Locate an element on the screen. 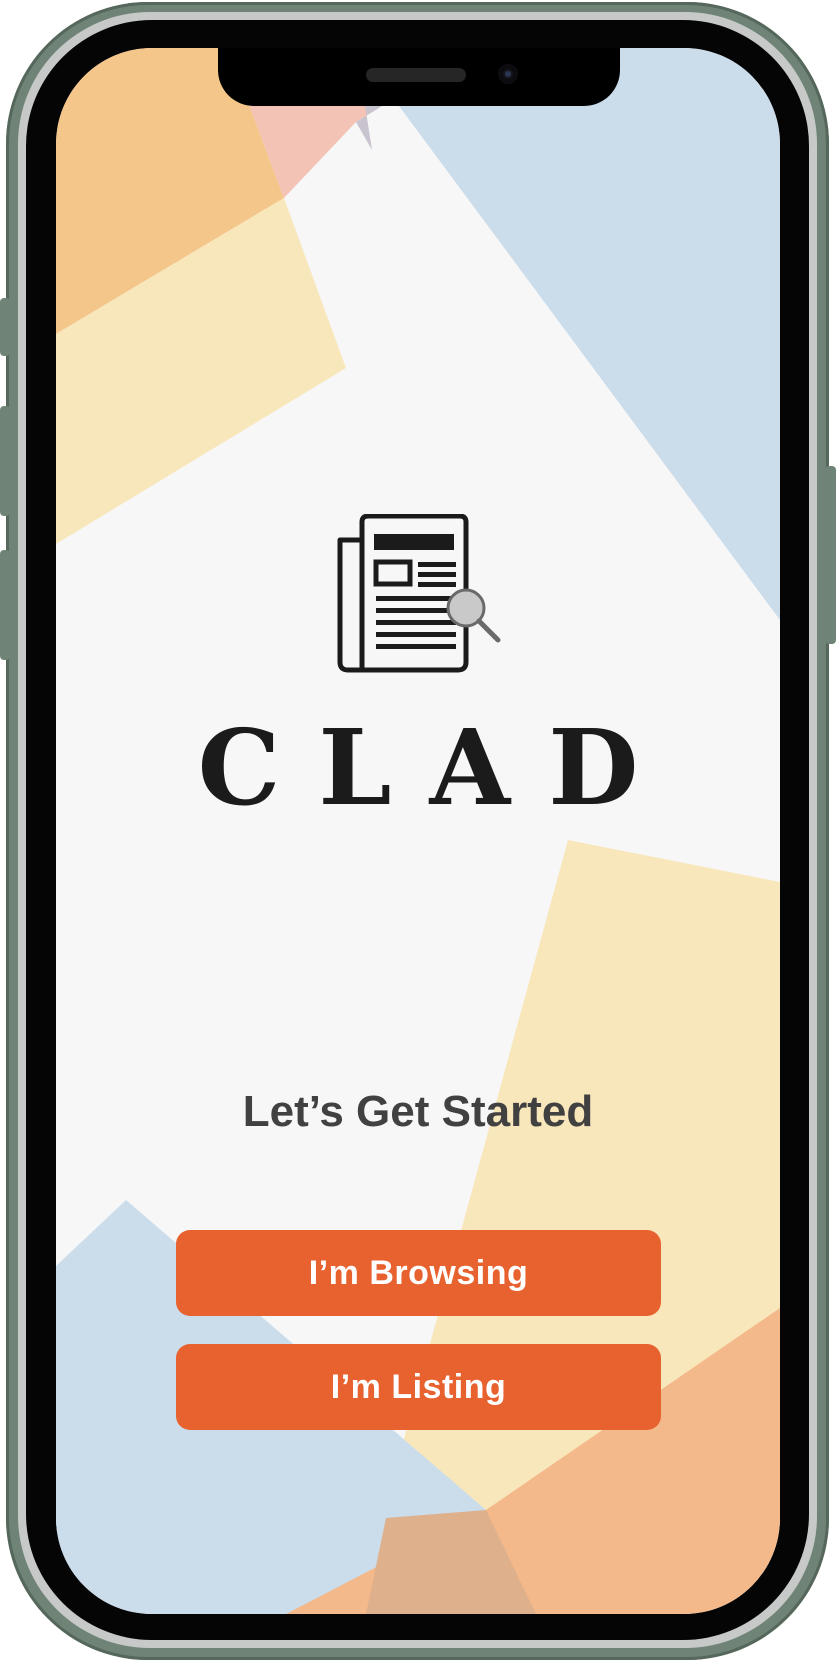  front-camera is located at coordinates (508, 74).